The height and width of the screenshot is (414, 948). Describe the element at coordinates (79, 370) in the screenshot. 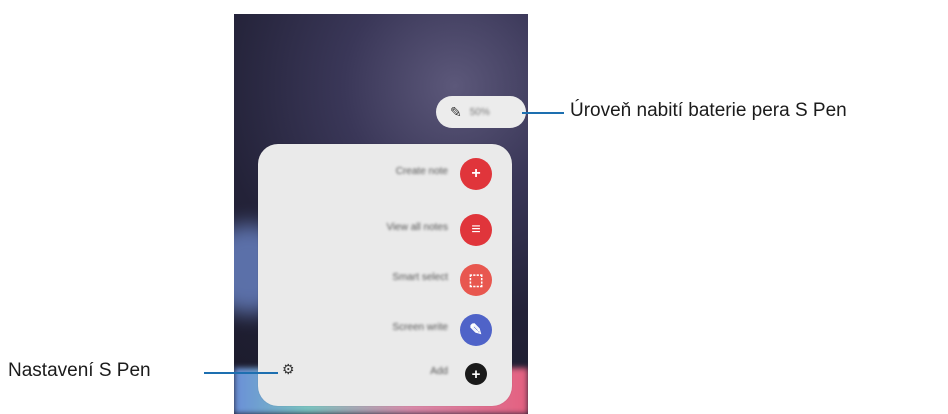

I see `settings-callout-text: Nastavení S Pen` at that location.